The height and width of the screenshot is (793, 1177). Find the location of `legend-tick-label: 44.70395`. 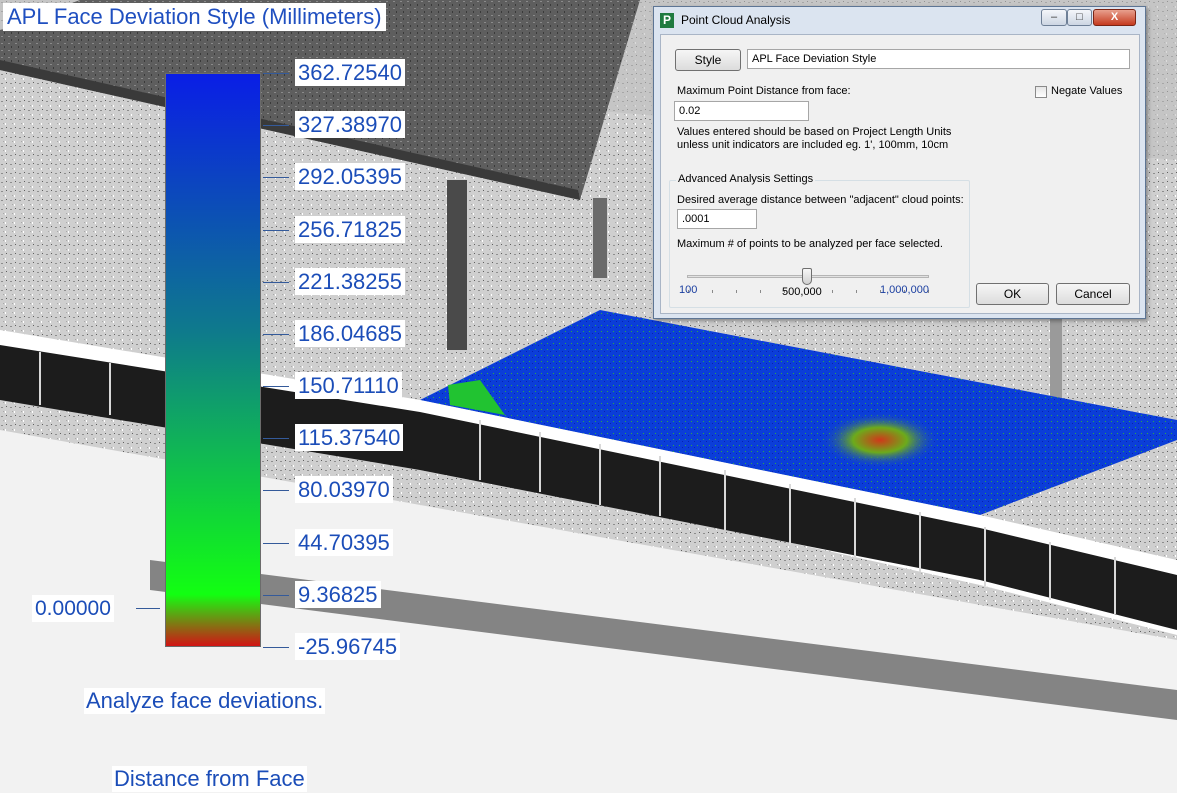

legend-tick-label: 44.70395 is located at coordinates (344, 542).